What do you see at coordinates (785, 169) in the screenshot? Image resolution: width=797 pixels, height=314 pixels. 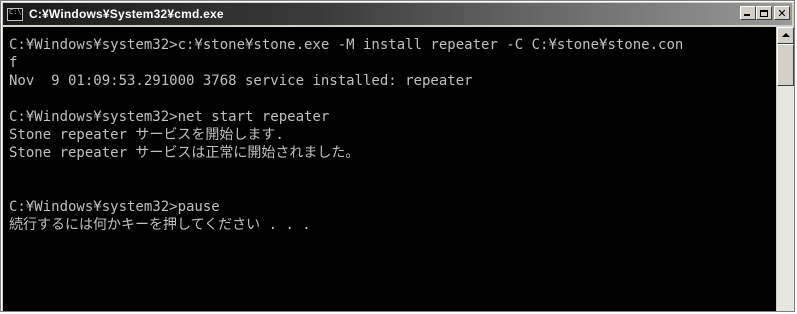 I see `vertical-scrollbar` at bounding box center [785, 169].